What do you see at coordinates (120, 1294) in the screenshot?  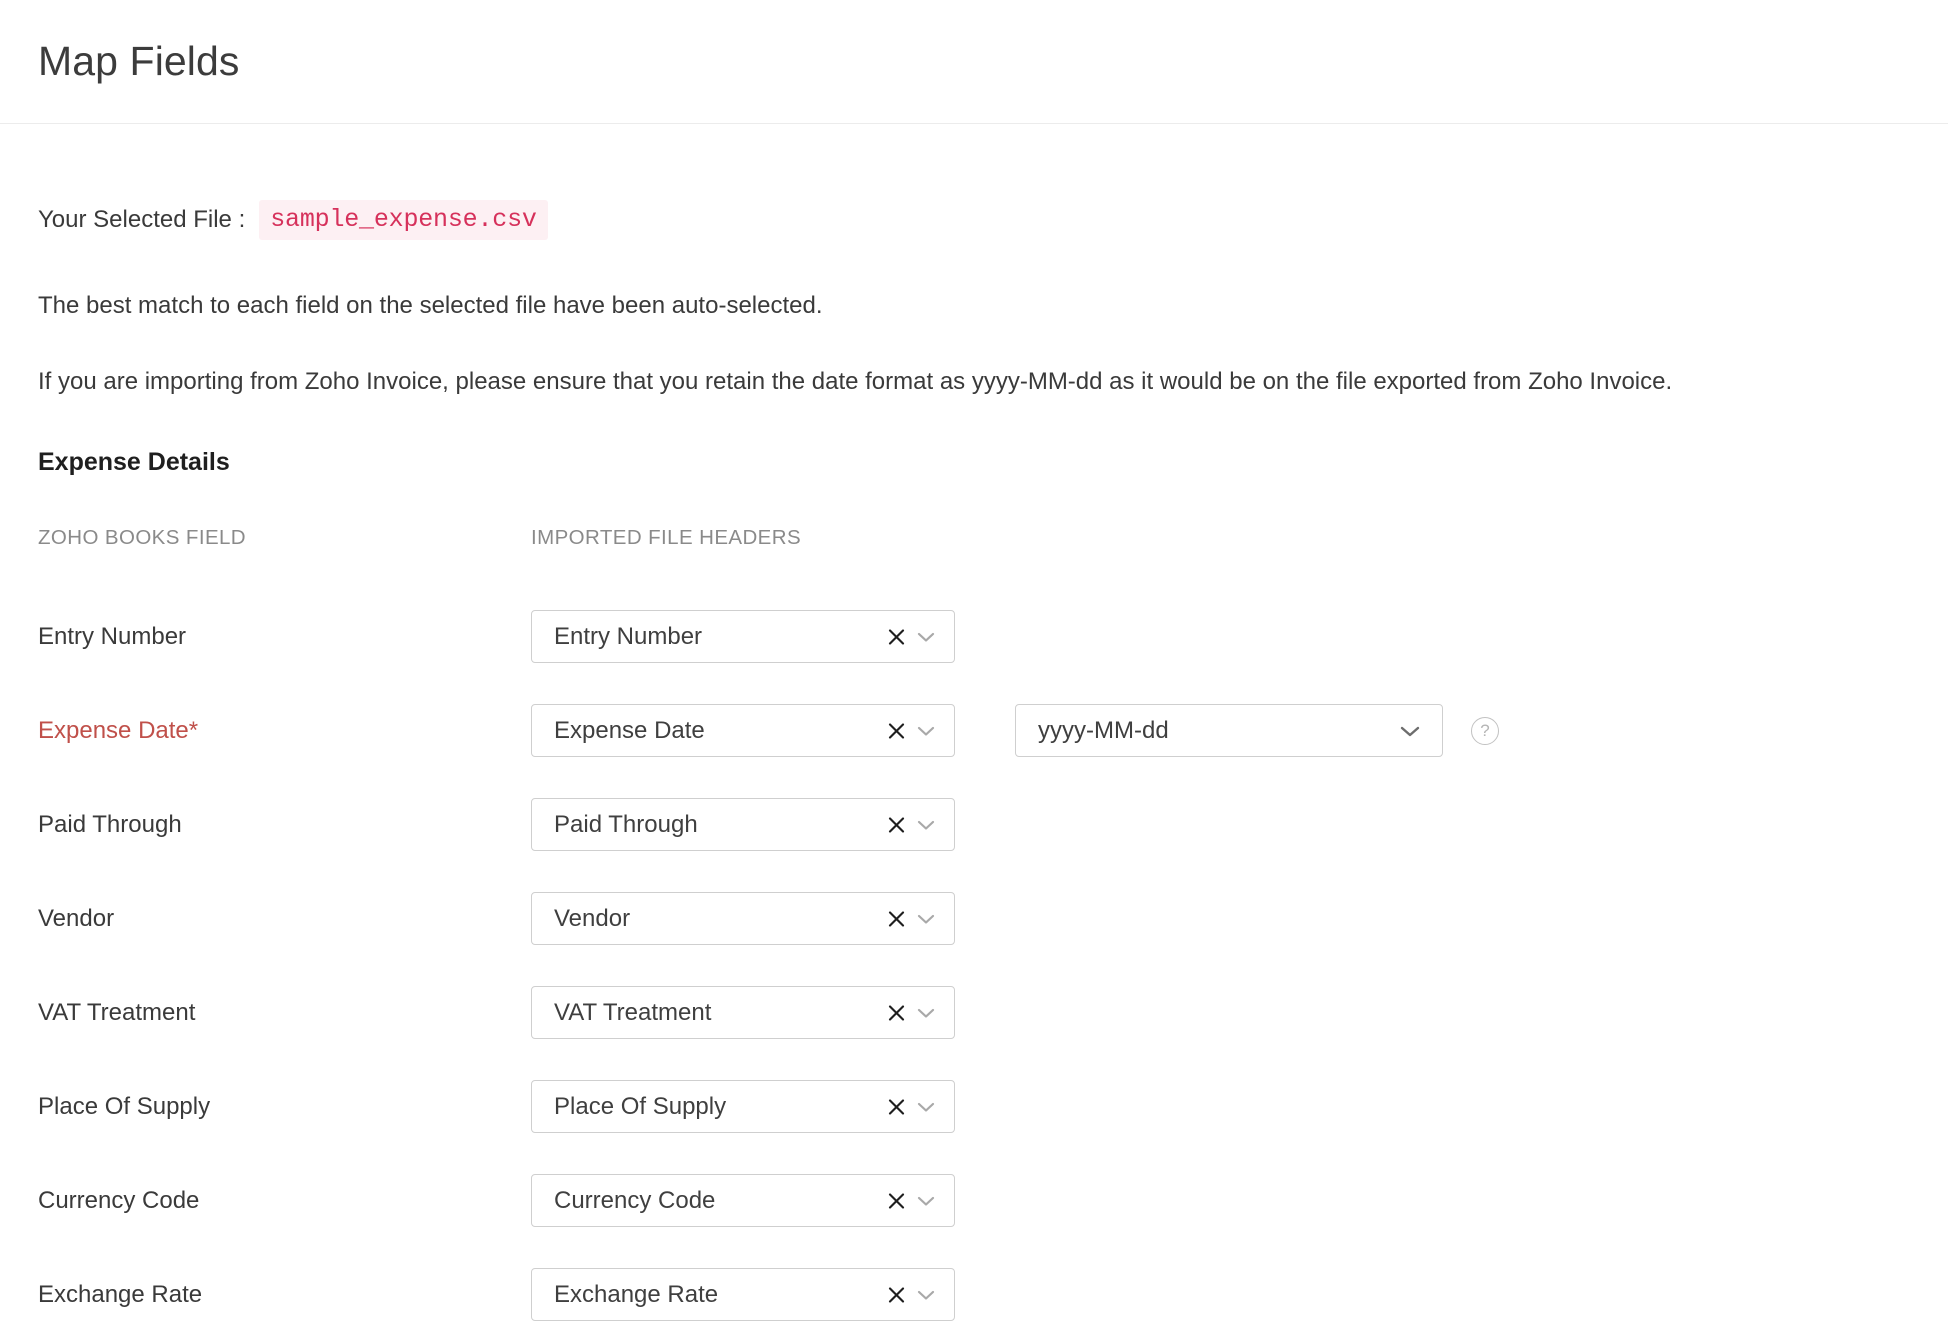 I see `field-label: Exchange Rate` at bounding box center [120, 1294].